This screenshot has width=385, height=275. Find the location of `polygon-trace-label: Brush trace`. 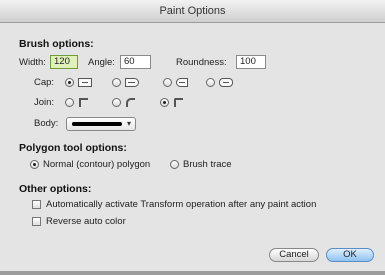

polygon-trace-label: Brush trace is located at coordinates (207, 164).